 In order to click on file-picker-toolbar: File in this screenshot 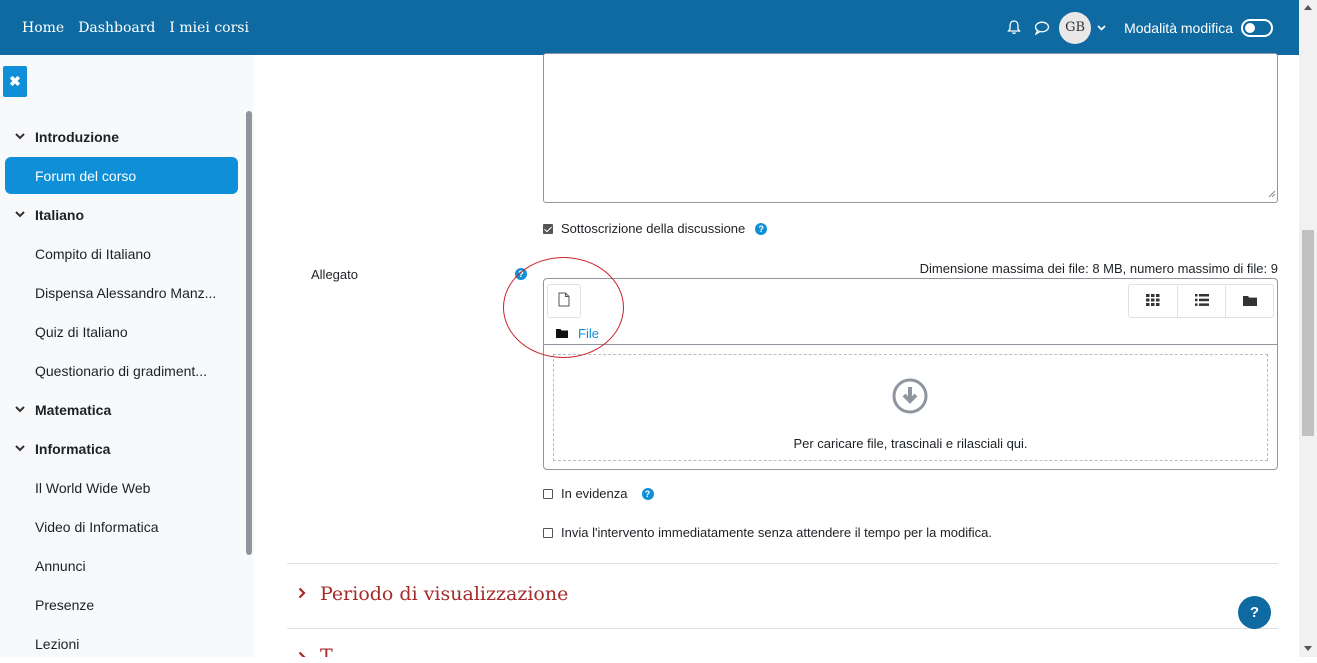, I will do `click(910, 312)`.